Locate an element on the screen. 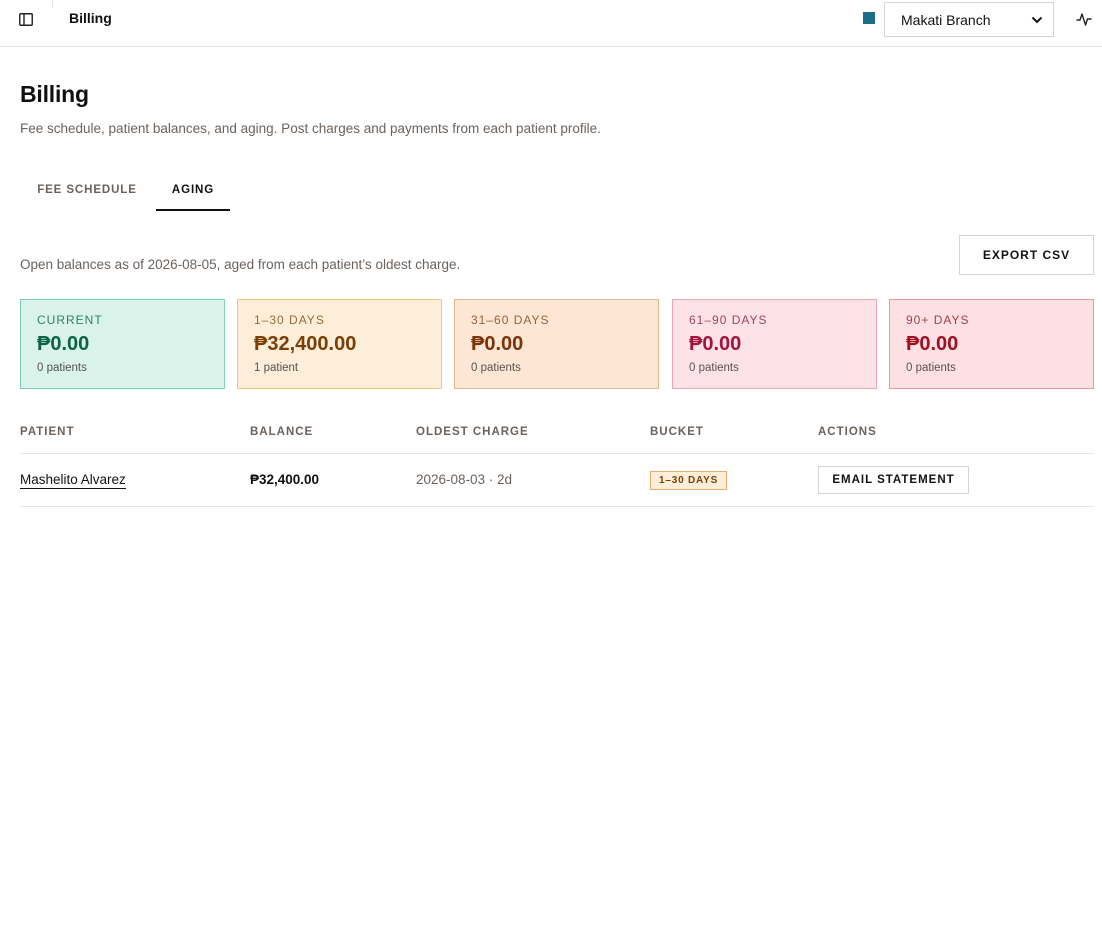 The height and width of the screenshot is (941, 1102). bucket-label: 1–30 DAYS is located at coordinates (289, 320).